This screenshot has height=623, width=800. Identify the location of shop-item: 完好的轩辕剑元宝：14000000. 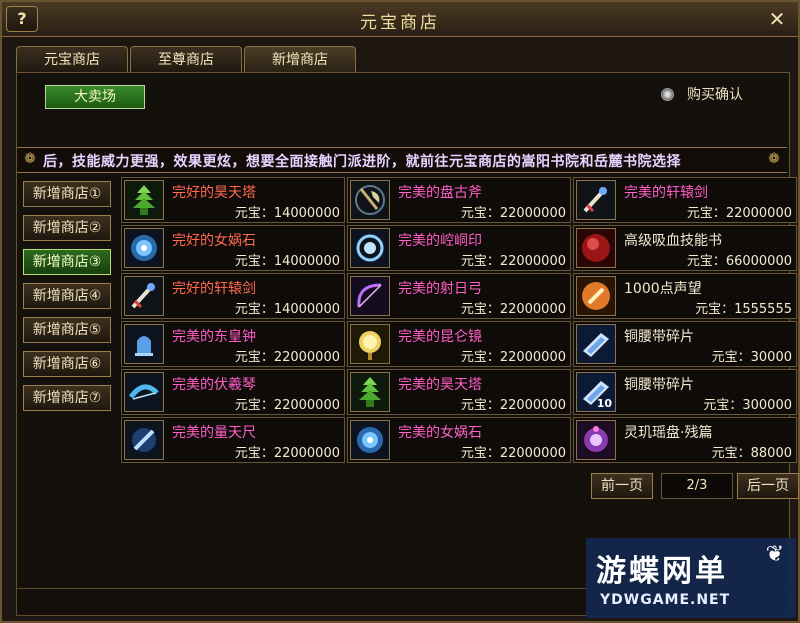
(233, 296).